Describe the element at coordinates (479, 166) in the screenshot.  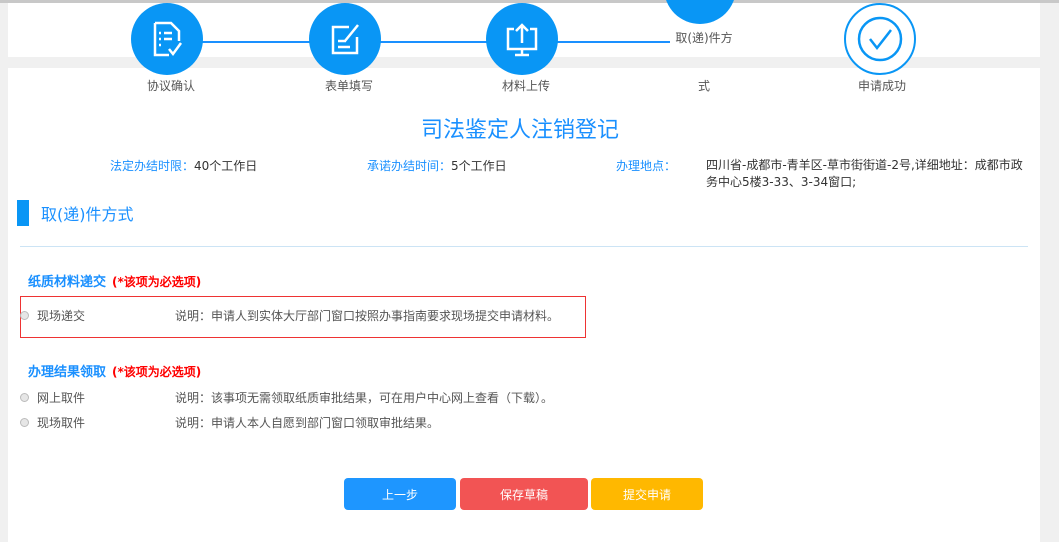
I see `promise-time-value: 5个工作日` at that location.